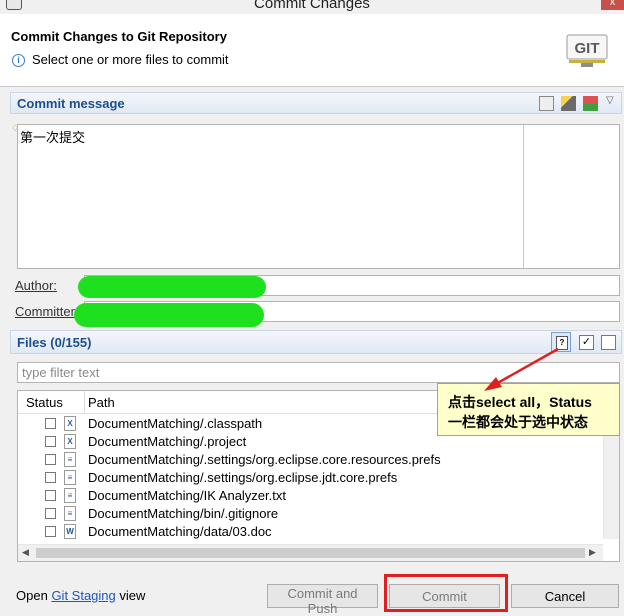 The width and height of the screenshot is (624, 616). What do you see at coordinates (83, 595) in the screenshot?
I see `git-staging-link: Git Staging` at bounding box center [83, 595].